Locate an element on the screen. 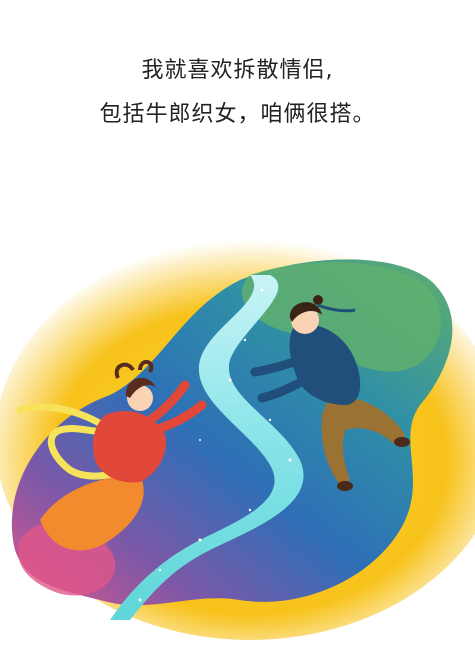  cowherd-topknot is located at coordinates (318, 300).